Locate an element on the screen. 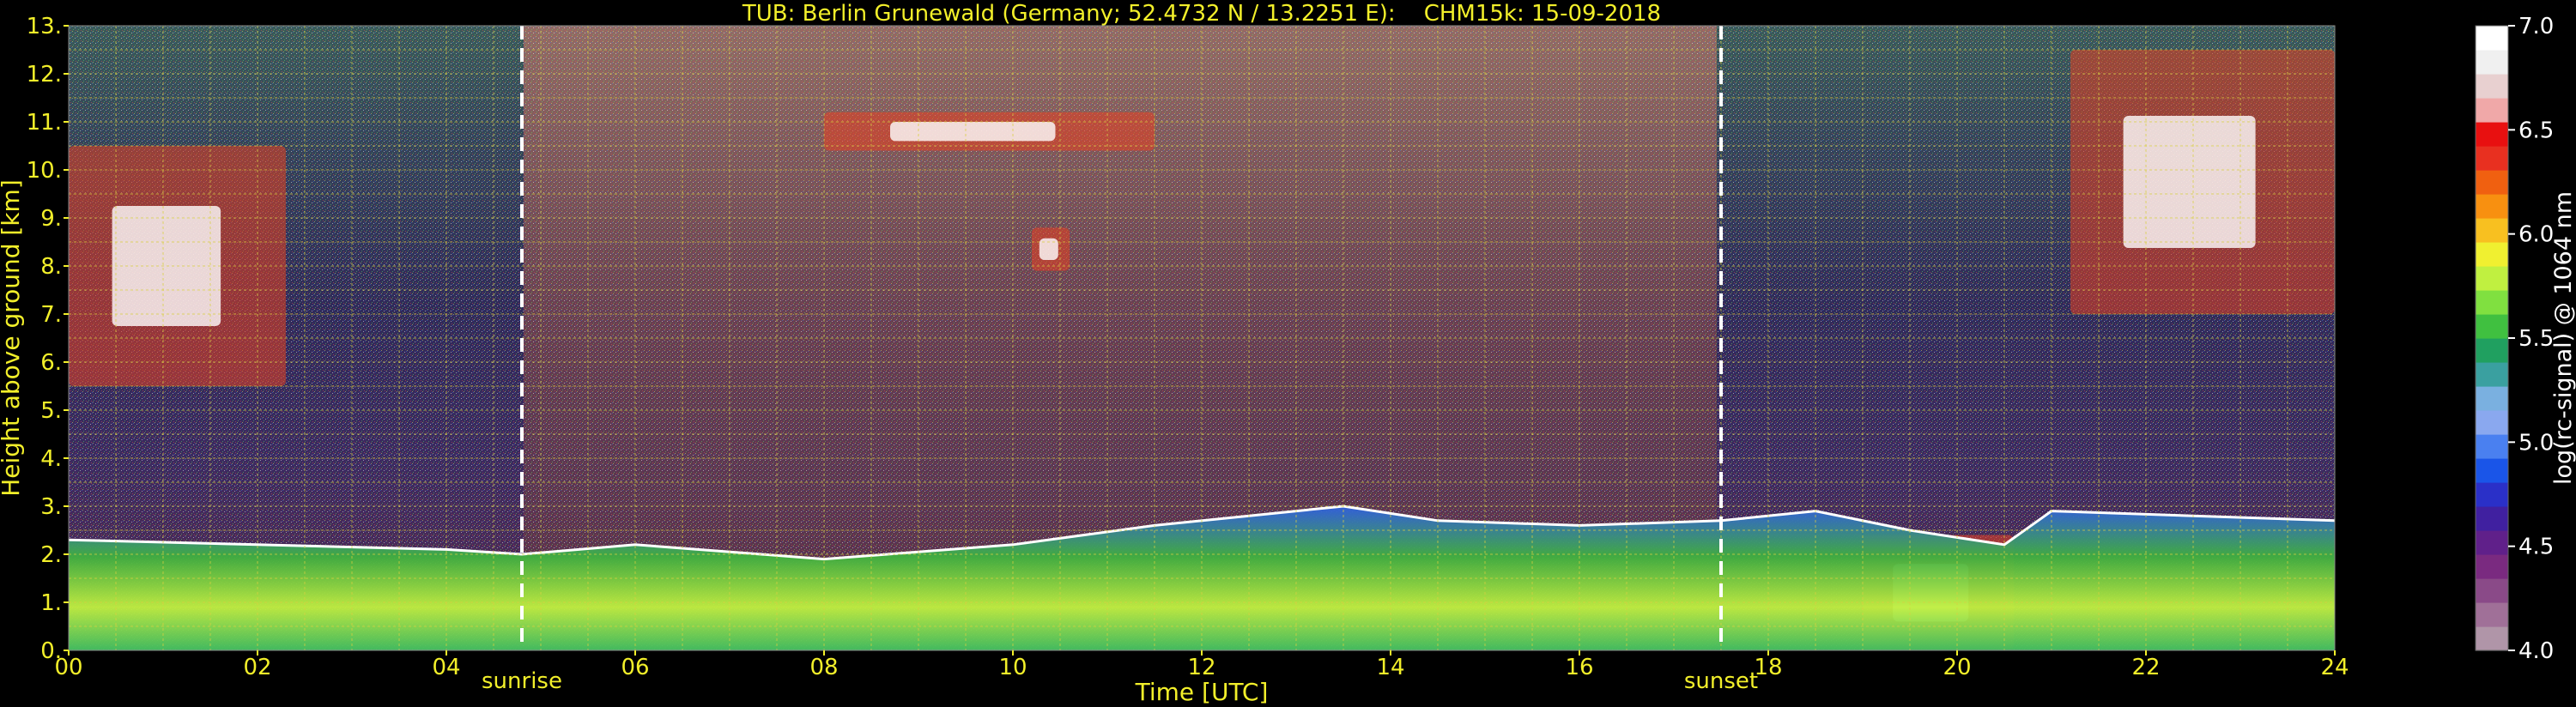 This screenshot has width=2576, height=707. y-tick-label: 11. is located at coordinates (44, 123).